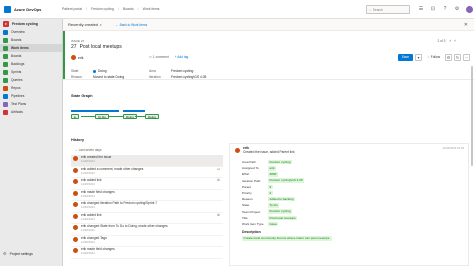 This screenshot has width=474, height=266. Describe the element at coordinates (272, 168) in the screenshot. I see `field-value: erik` at that location.